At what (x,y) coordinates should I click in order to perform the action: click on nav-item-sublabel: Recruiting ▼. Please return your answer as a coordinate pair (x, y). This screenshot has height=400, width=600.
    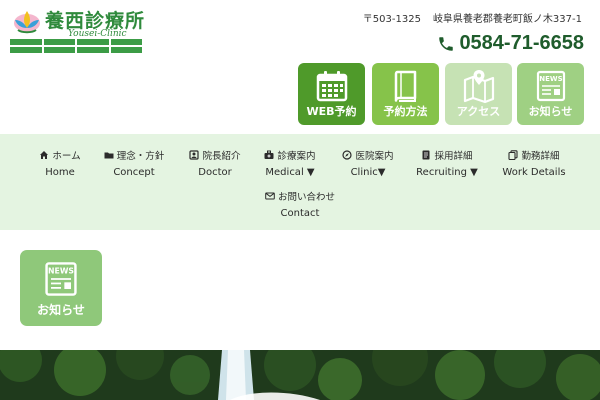
    Looking at the image, I should click on (447, 172).